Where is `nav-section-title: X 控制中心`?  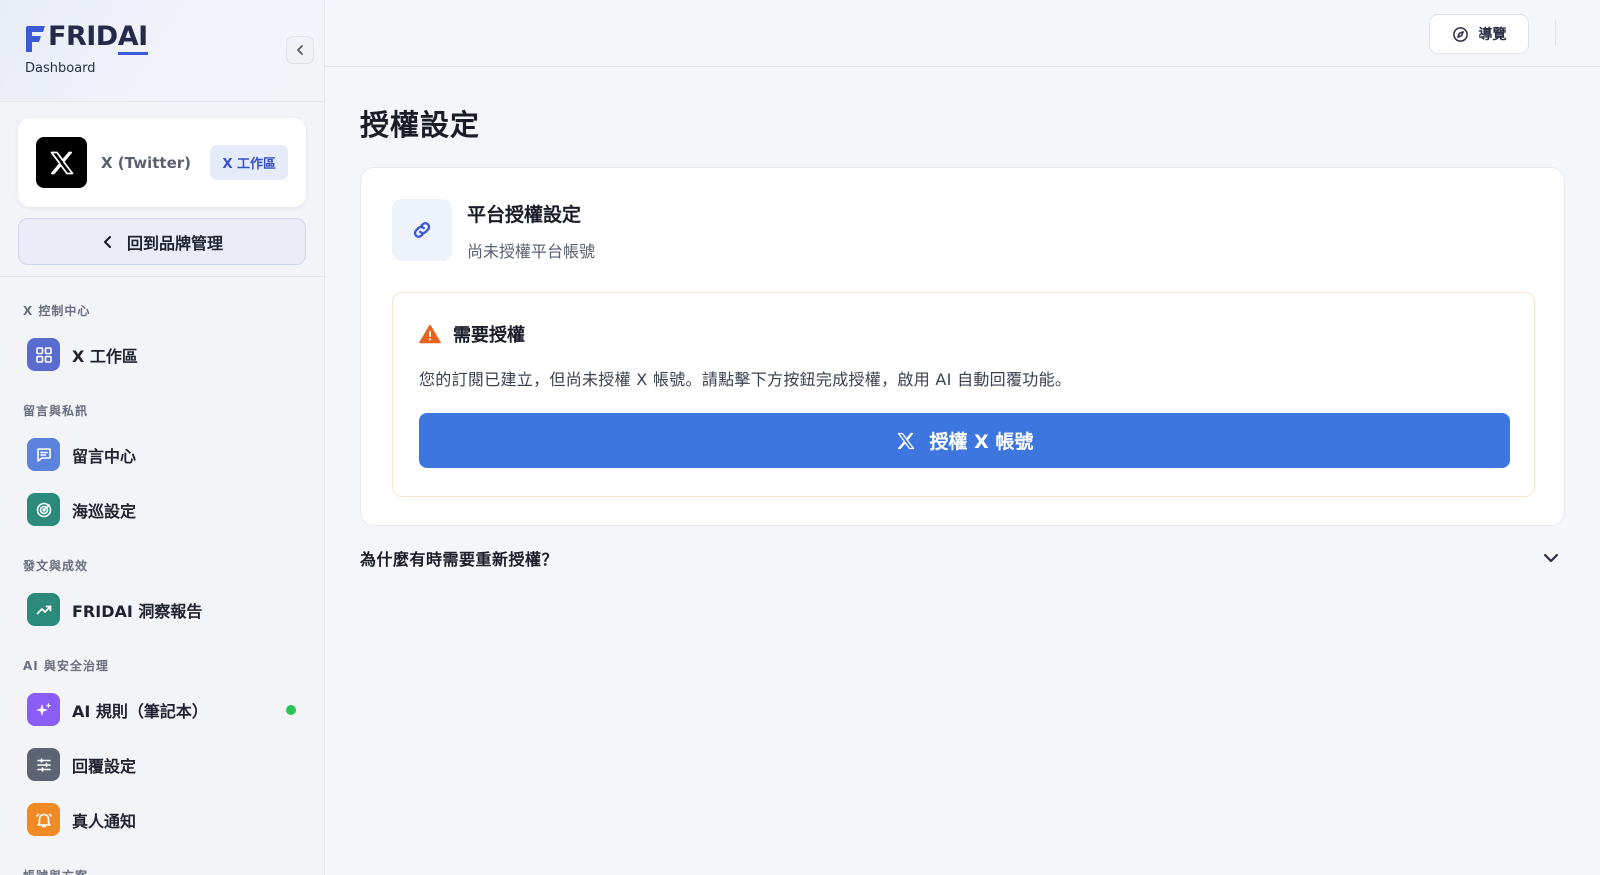
nav-section-title: X 控制中心 is located at coordinates (57, 311).